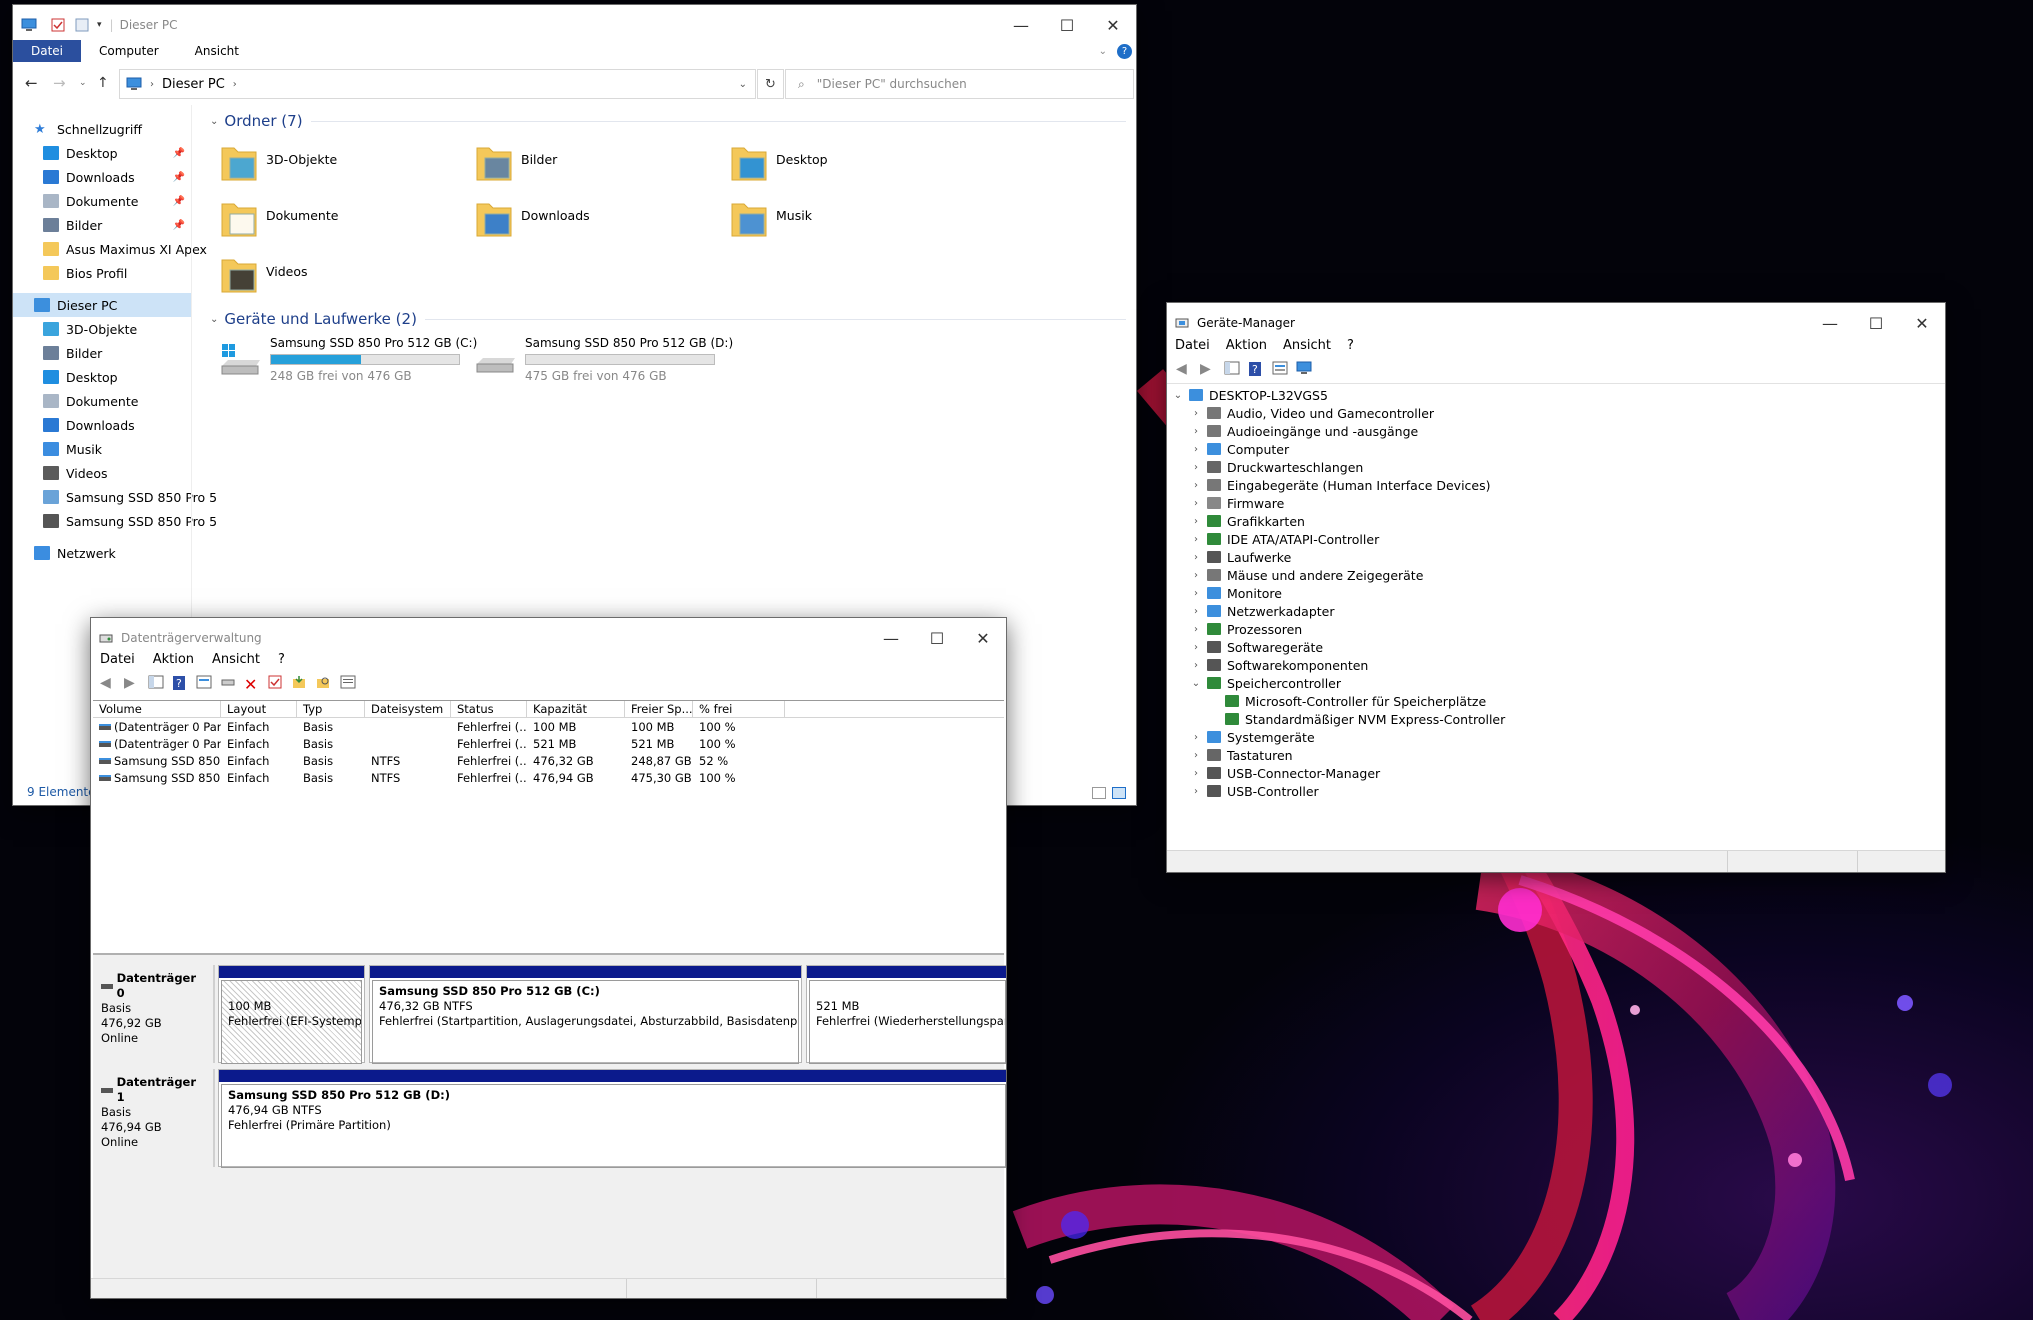  Describe the element at coordinates (532, 217) in the screenshot. I see `folder-tile: Downloads` at that location.